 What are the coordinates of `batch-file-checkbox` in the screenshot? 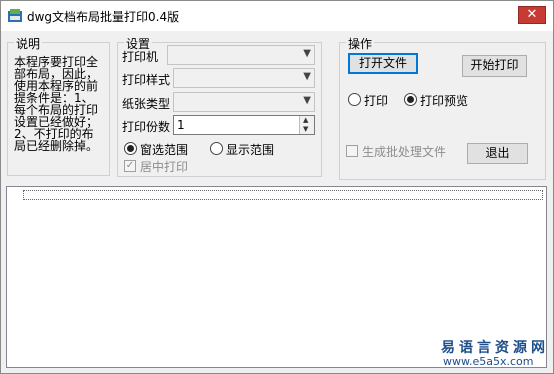 It's located at (352, 151).